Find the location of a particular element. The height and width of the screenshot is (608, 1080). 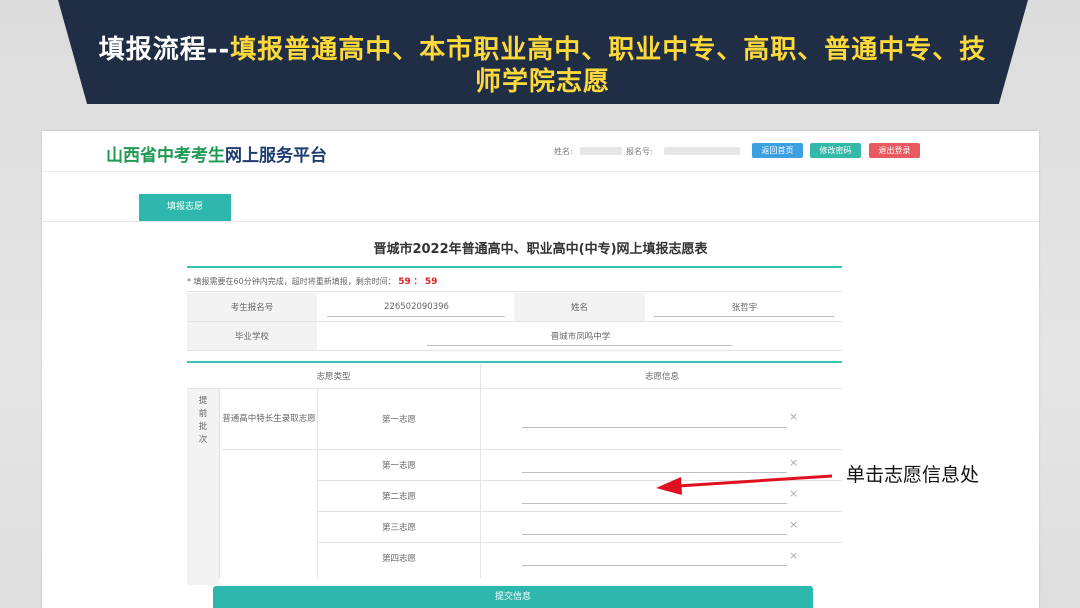

red-arrow-icon is located at coordinates (744, 484).